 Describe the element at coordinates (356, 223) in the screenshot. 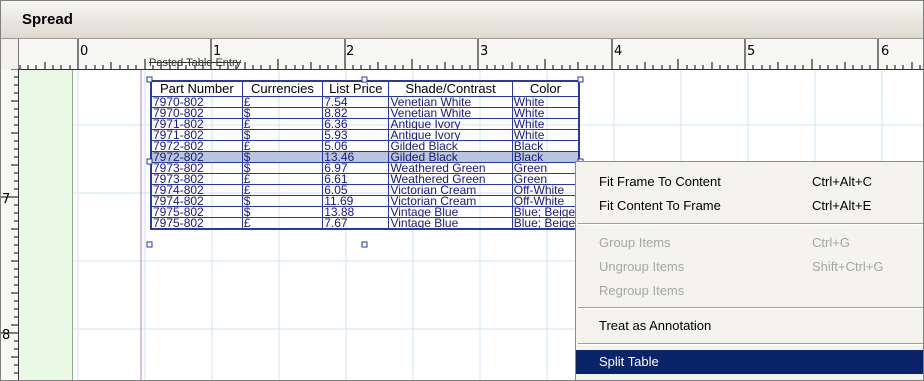

I see `cell-list-price: 7.67` at that location.